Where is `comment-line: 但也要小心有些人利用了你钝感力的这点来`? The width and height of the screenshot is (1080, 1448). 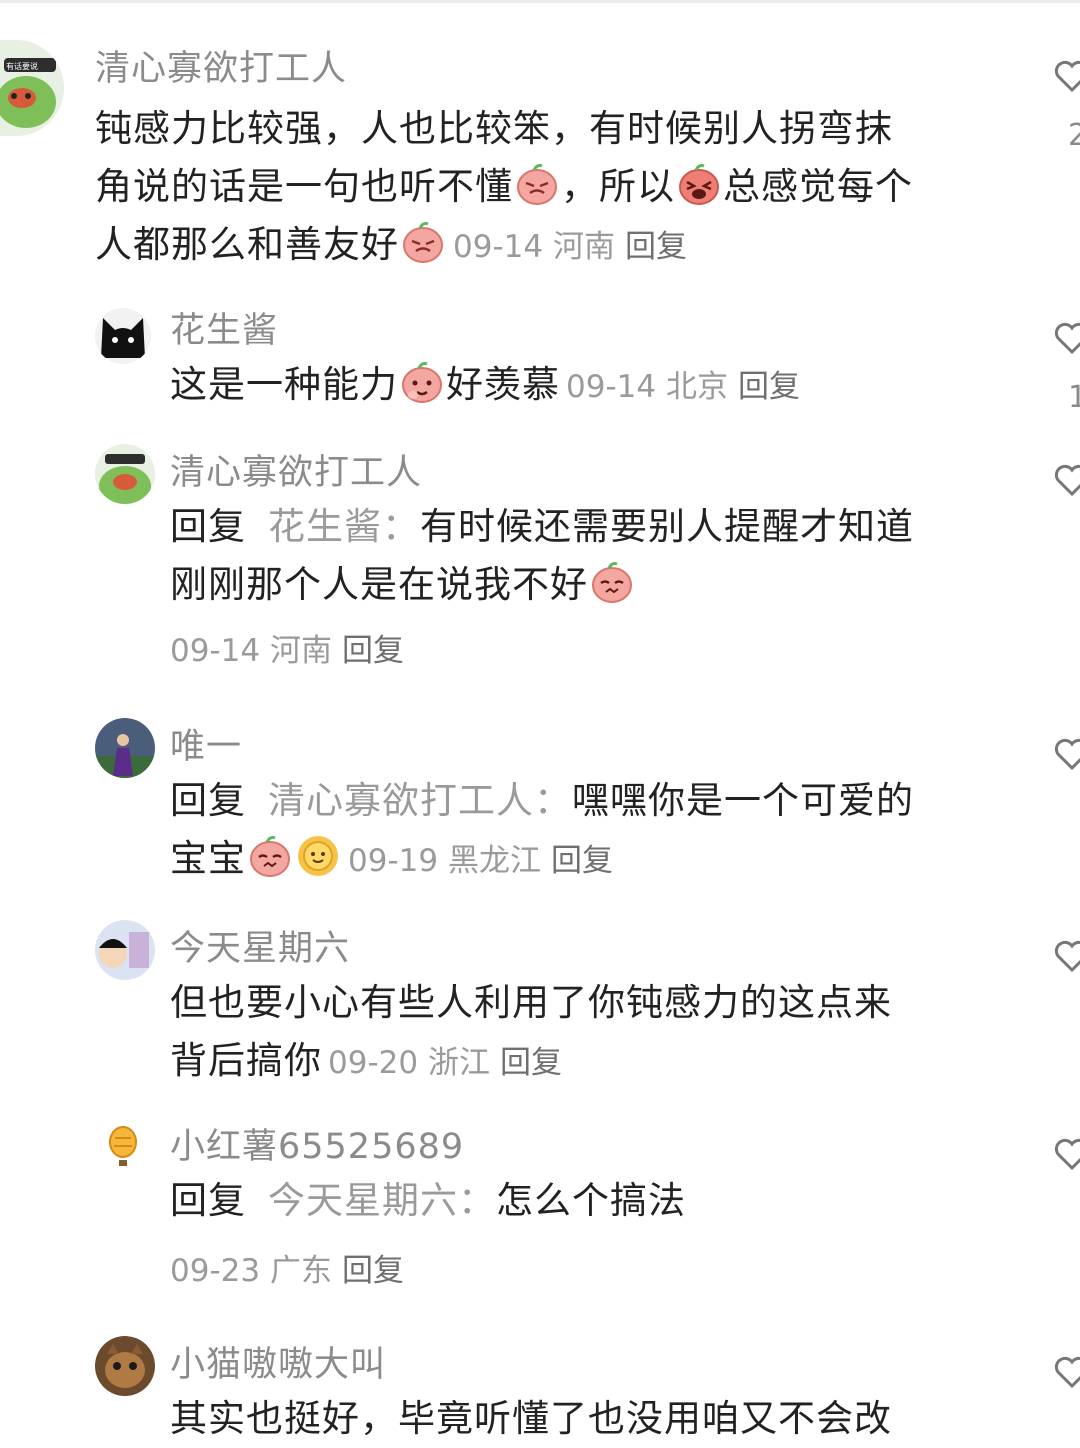
comment-line: 但也要小心有些人利用了你钝感力的这点来 is located at coordinates (531, 1002).